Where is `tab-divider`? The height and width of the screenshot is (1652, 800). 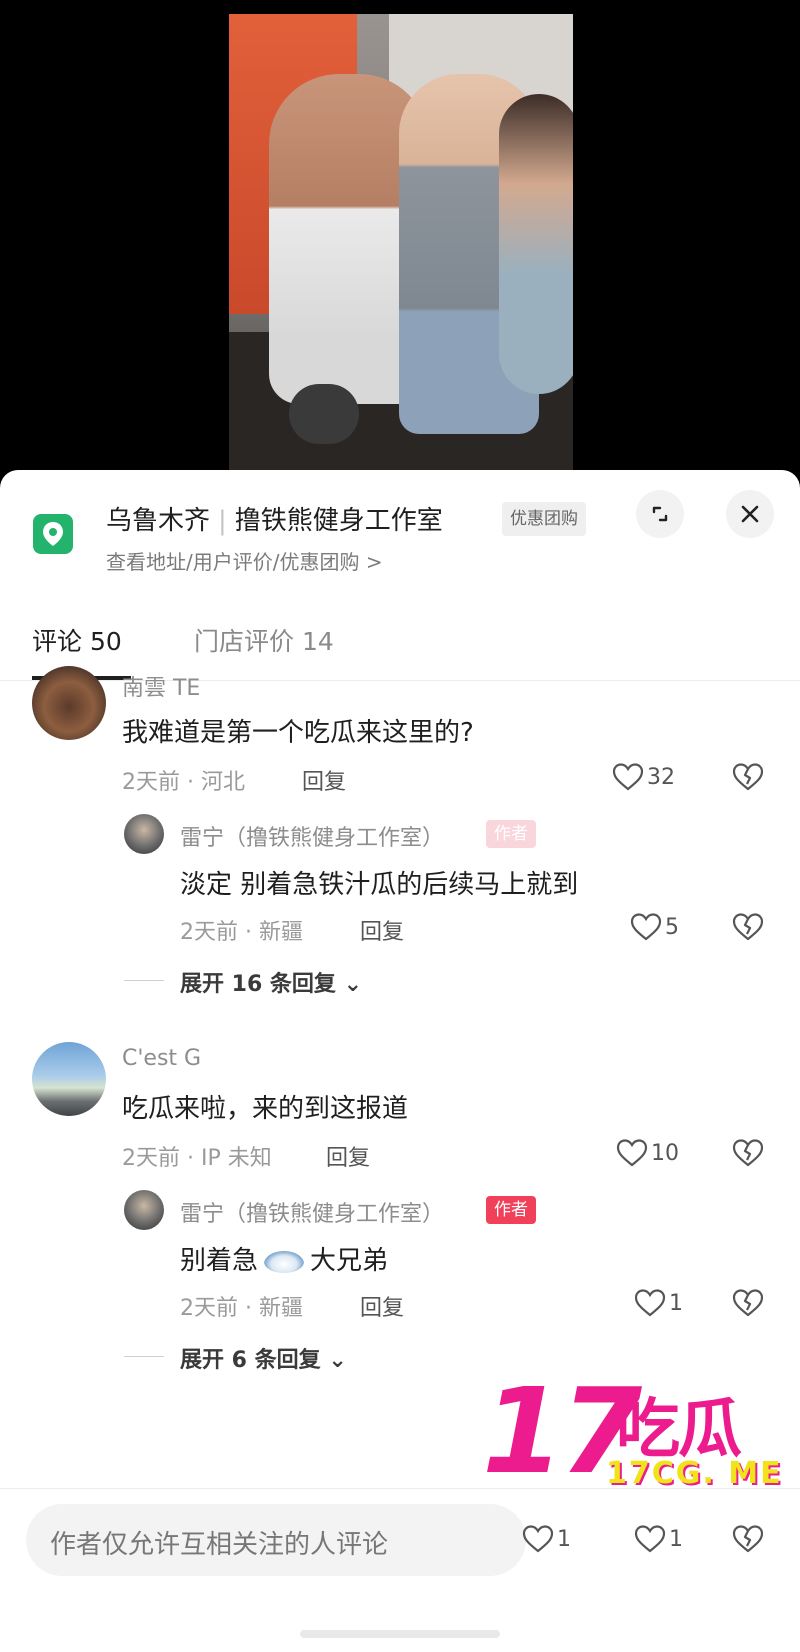
tab-divider is located at coordinates (400, 680).